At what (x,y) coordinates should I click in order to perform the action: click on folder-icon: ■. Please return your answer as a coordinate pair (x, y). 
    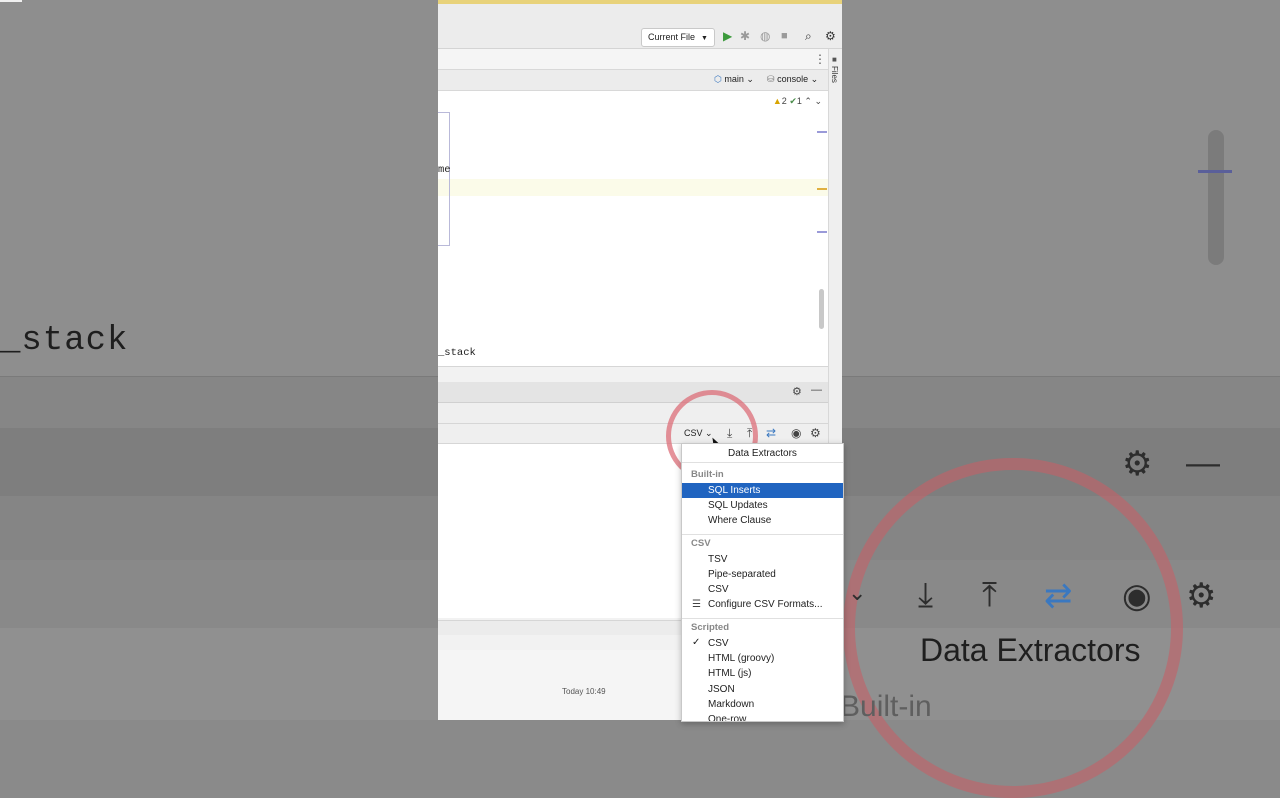
    Looking at the image, I should click on (834, 59).